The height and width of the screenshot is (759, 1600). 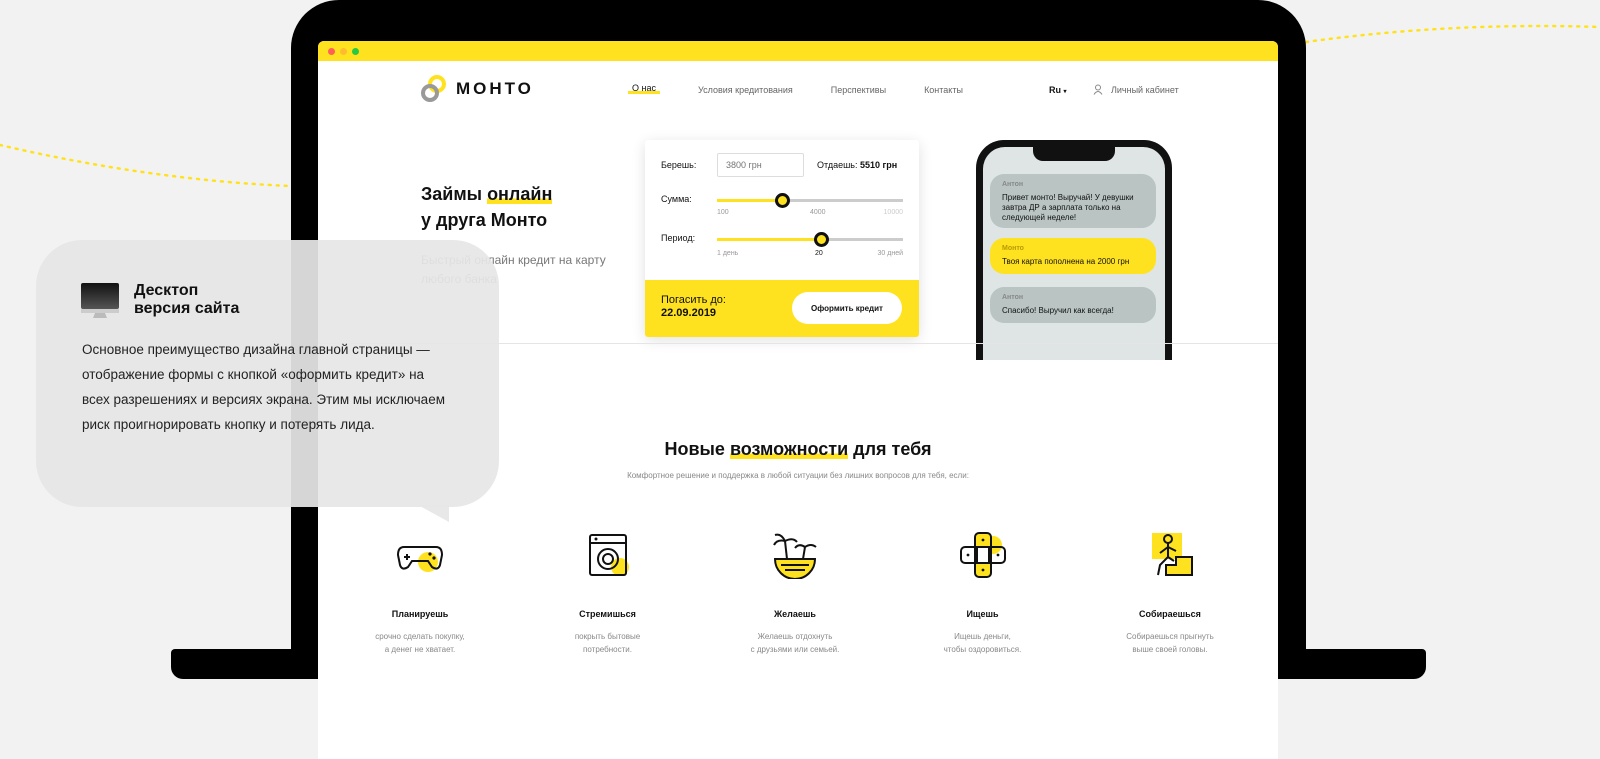 I want to click on sum-slider-fill, so click(x=750, y=200).